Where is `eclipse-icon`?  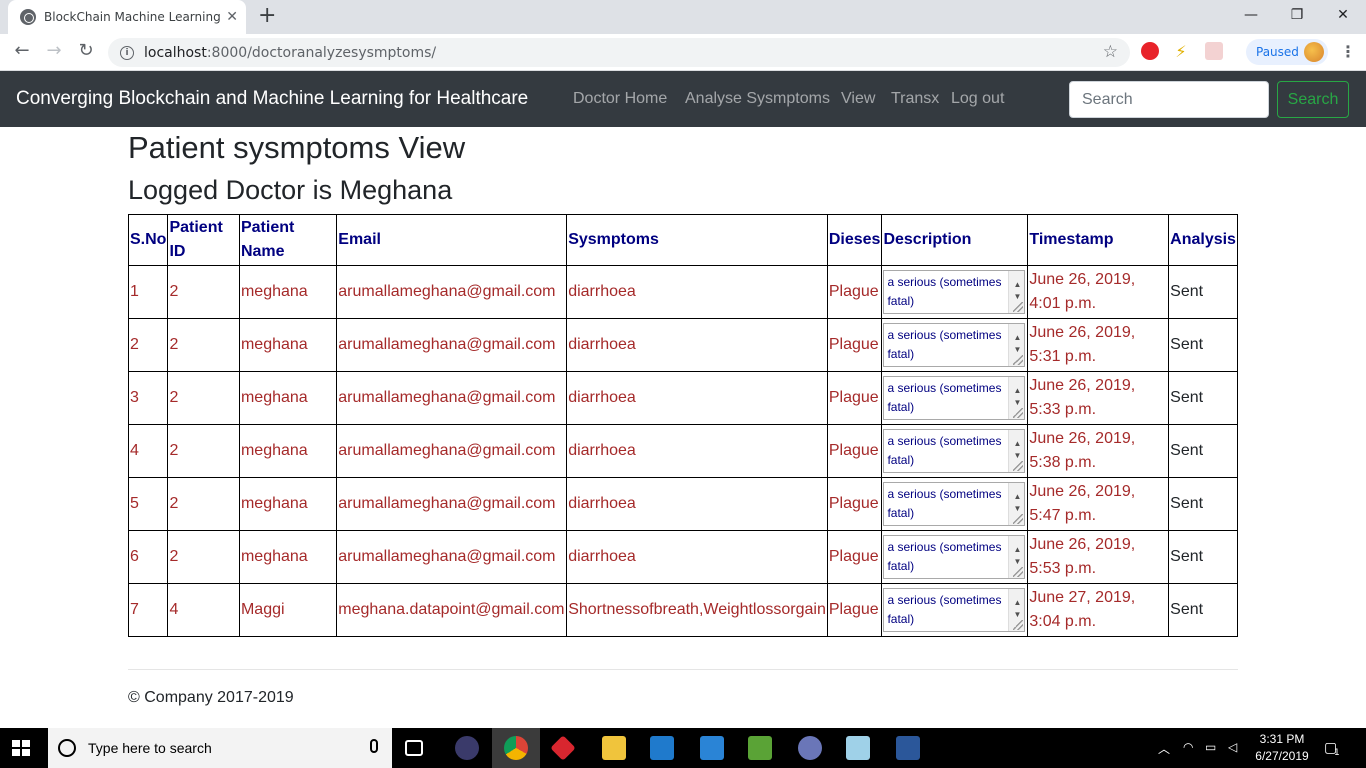
eclipse-icon is located at coordinates (467, 748).